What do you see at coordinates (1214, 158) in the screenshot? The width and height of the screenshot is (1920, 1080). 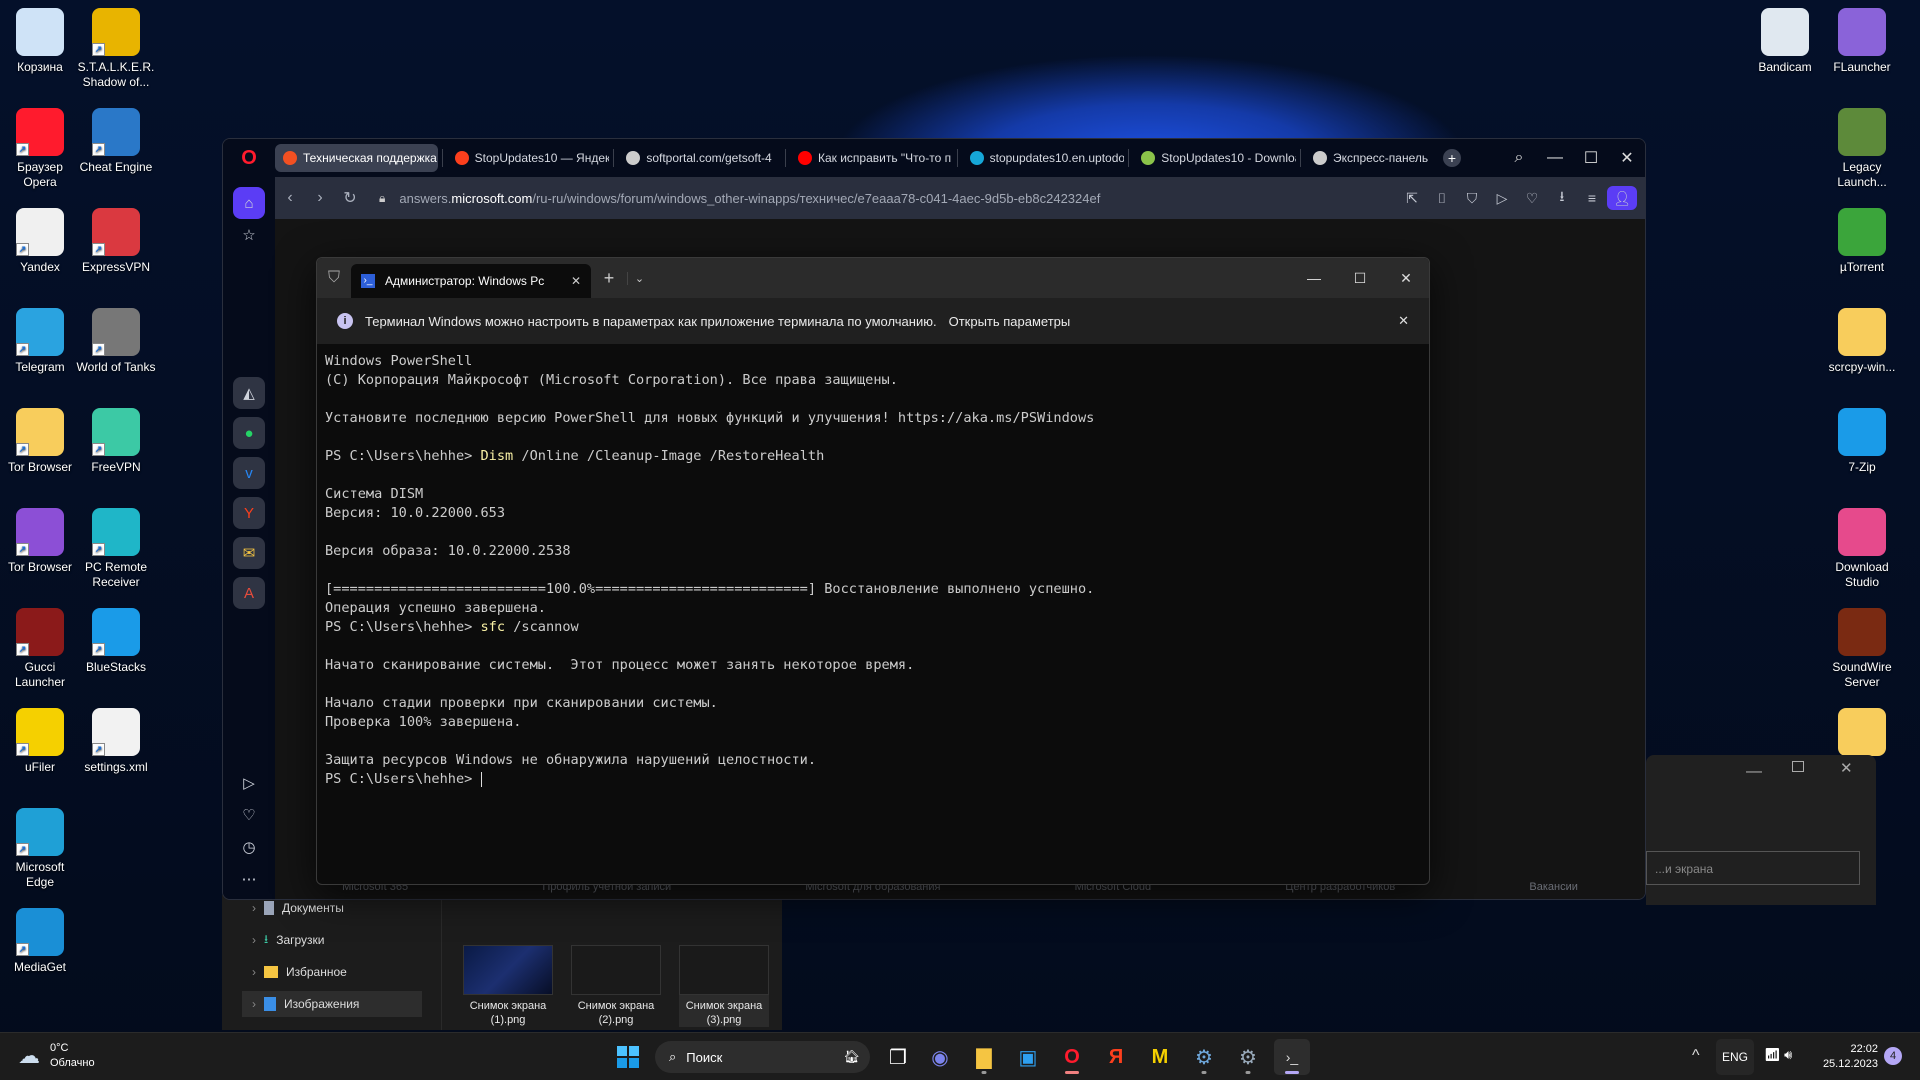 I see `browser-tab: StopUpdates10 - Download` at bounding box center [1214, 158].